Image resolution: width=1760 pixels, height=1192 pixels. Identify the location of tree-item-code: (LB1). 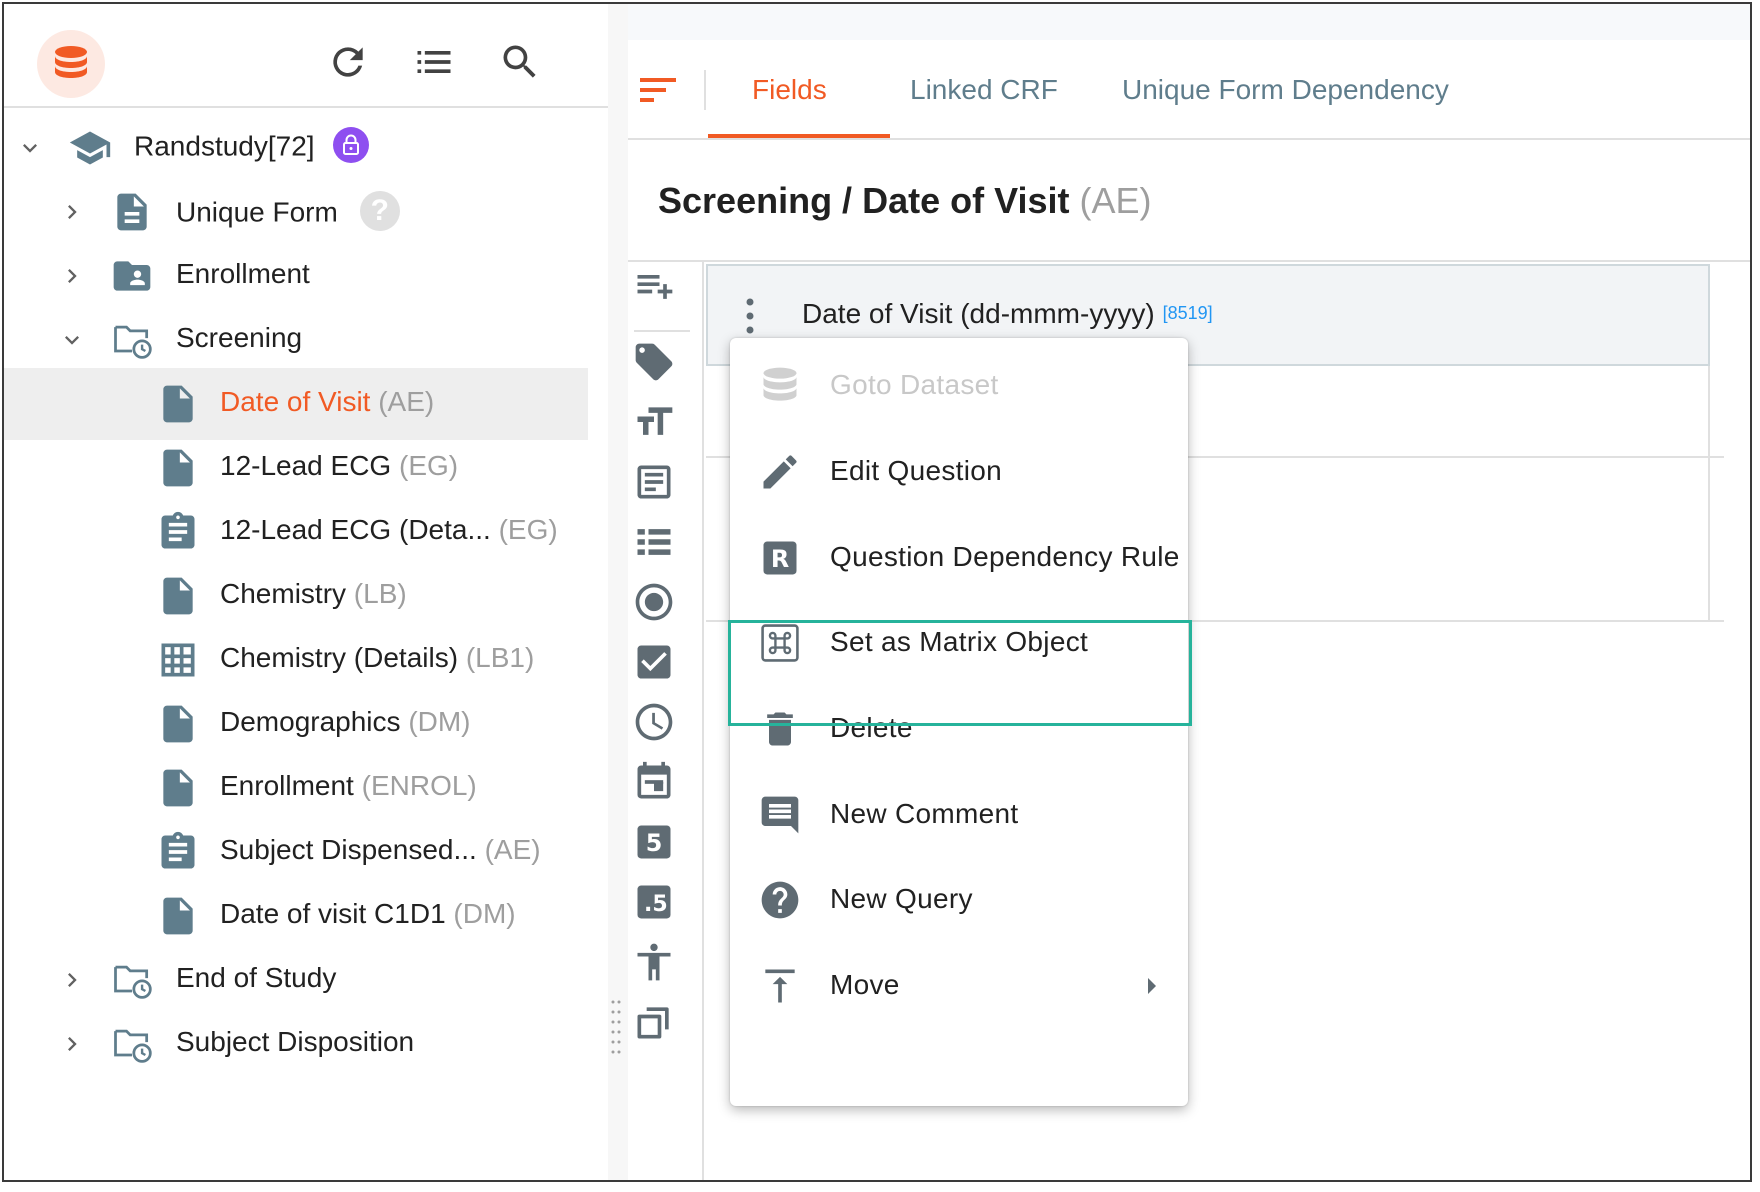
(500, 657).